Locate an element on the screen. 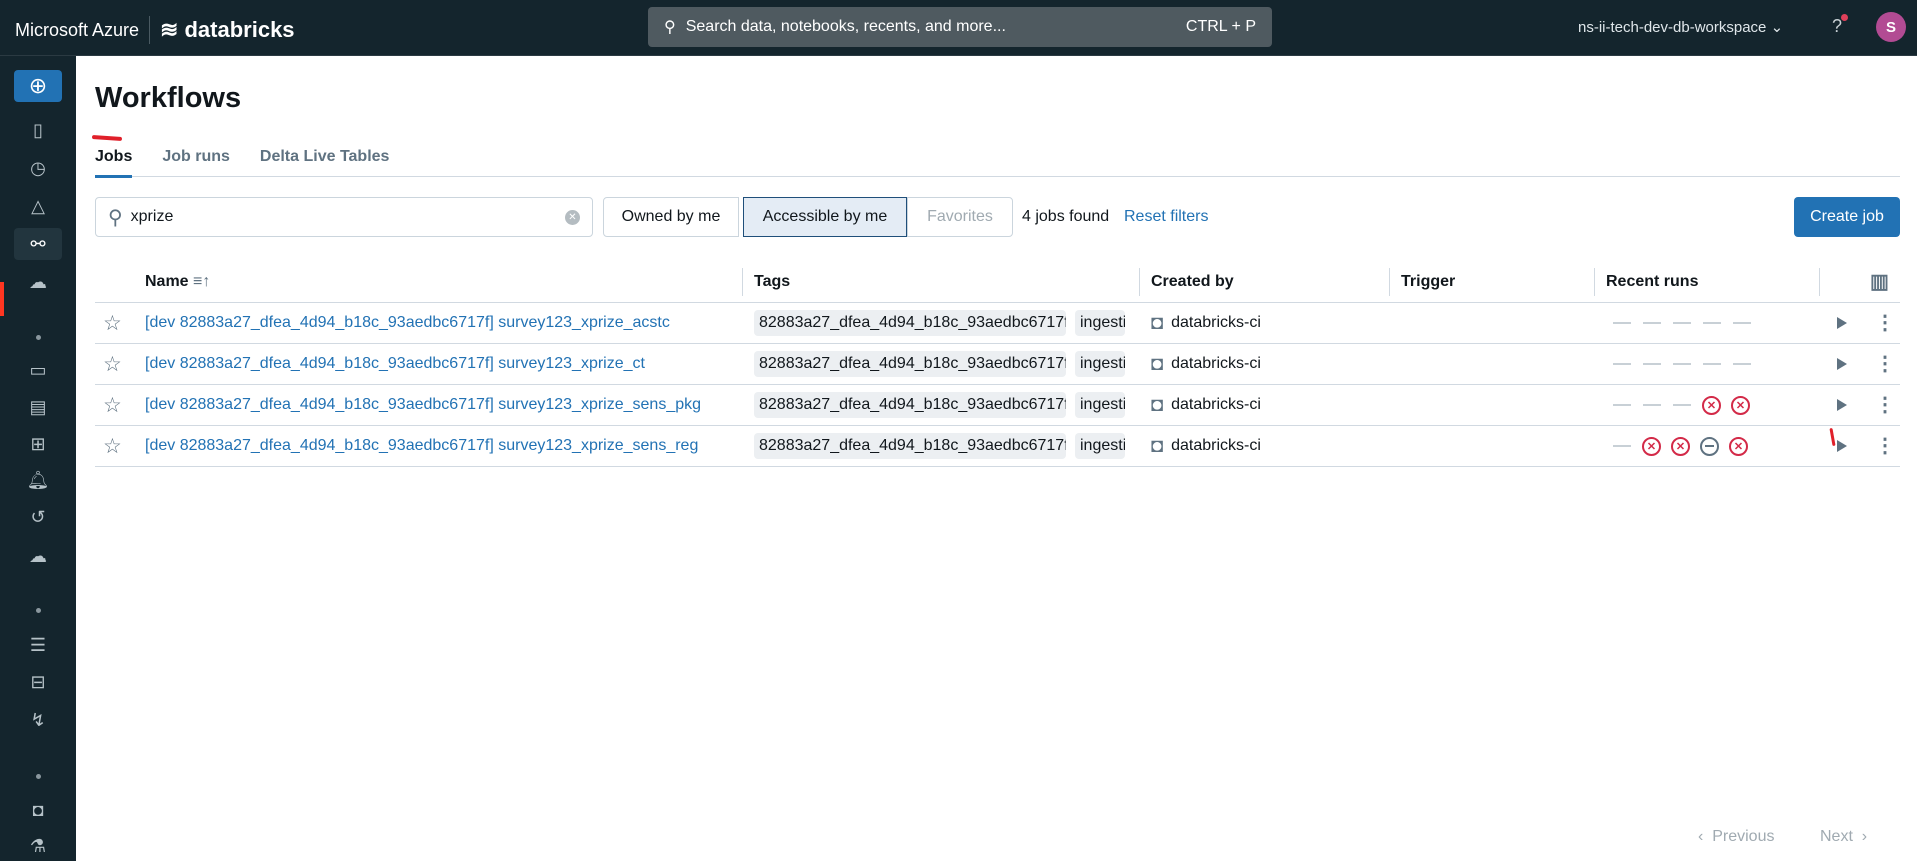 This screenshot has height=862, width=1917. brand-name: databricks is located at coordinates (239, 29).